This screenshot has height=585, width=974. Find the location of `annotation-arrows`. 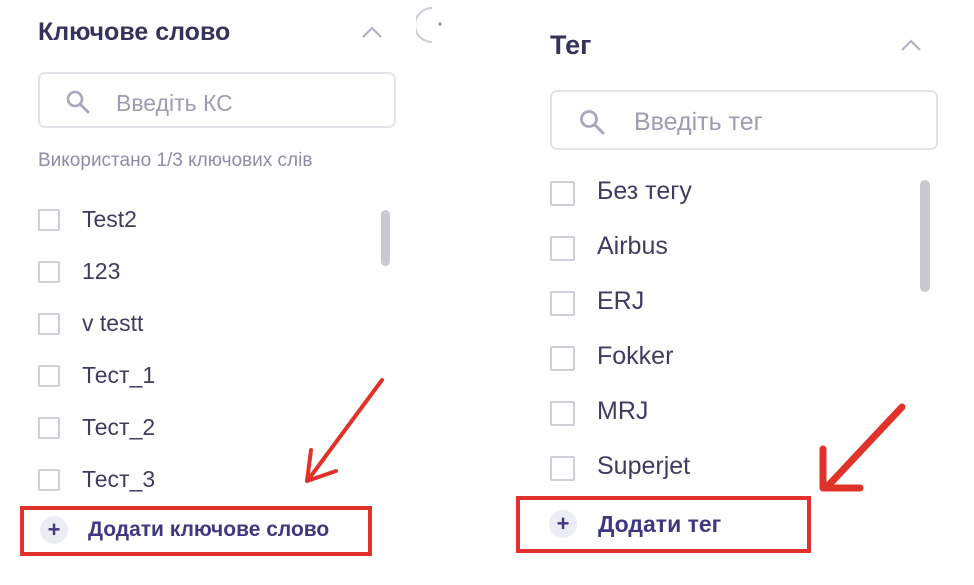

annotation-arrows is located at coordinates (605, 435).